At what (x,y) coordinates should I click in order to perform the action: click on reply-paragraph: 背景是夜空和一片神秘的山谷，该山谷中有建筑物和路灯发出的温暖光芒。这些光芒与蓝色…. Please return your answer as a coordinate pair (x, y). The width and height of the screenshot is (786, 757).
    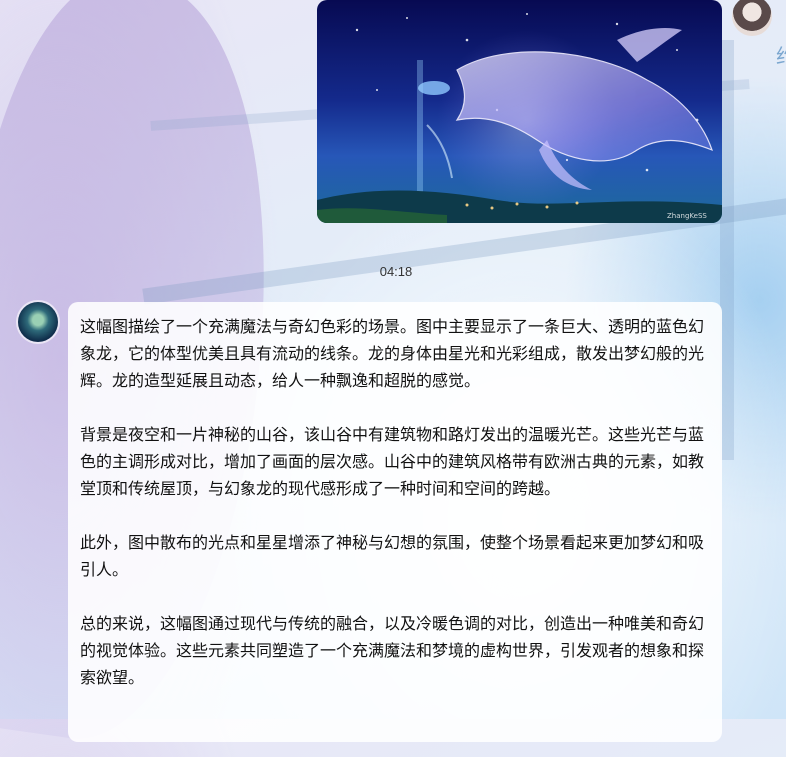
    Looking at the image, I should click on (392, 461).